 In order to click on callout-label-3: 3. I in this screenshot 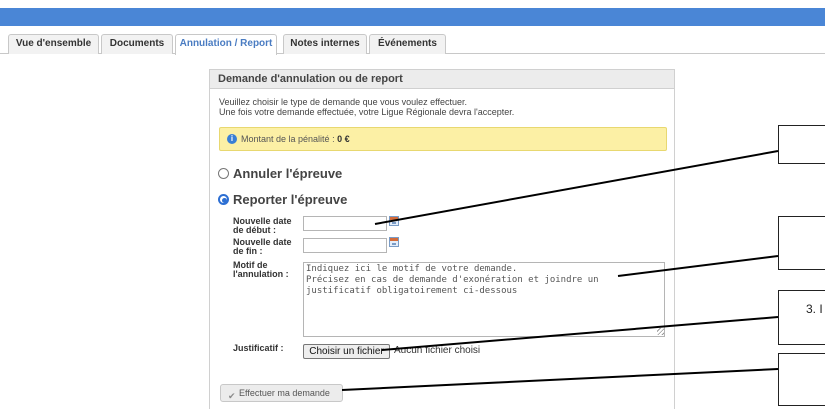, I will do `click(814, 309)`.